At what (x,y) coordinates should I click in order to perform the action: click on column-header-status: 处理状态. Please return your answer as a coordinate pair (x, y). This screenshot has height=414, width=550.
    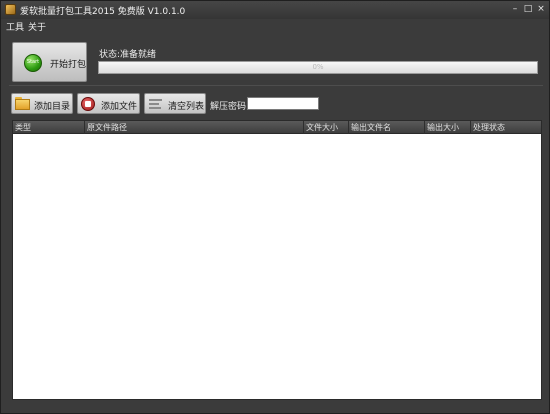
    Looking at the image, I should click on (505, 127).